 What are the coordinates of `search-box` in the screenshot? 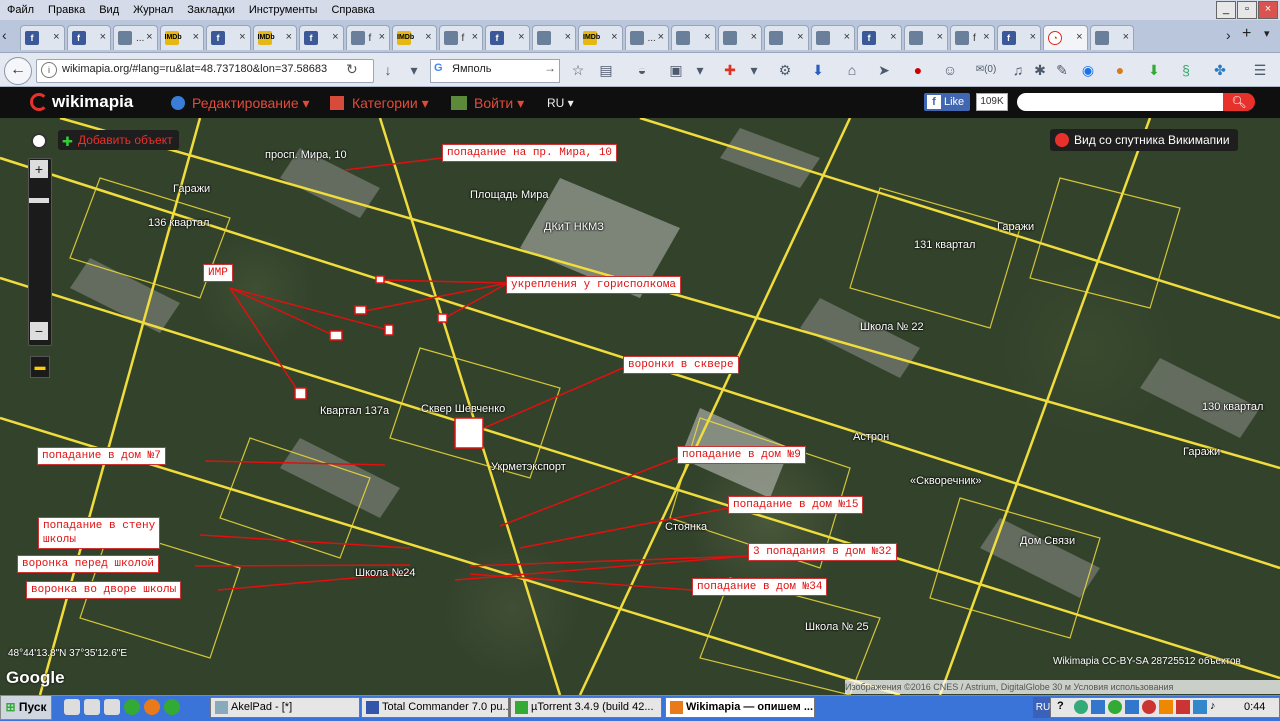 It's located at (495, 71).